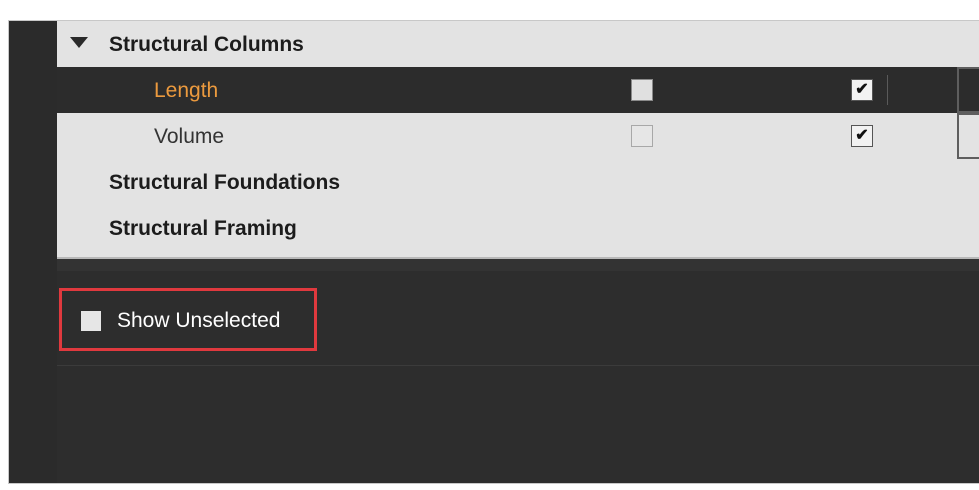 This screenshot has height=490, width=979. Describe the element at coordinates (33, 252) in the screenshot. I see `left-rail` at that location.